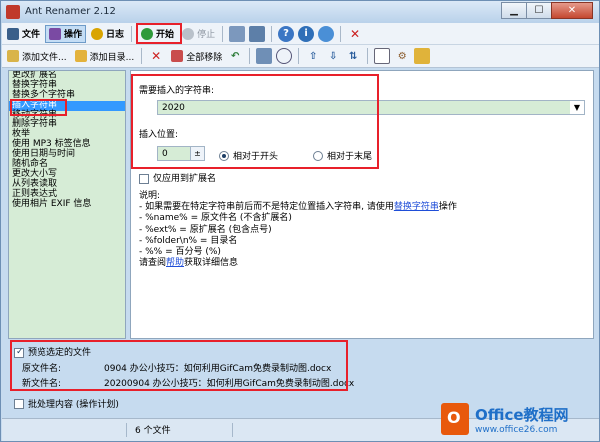 The height and width of the screenshot is (442, 600). I want to click on highlight-insert-action, so click(38, 107).